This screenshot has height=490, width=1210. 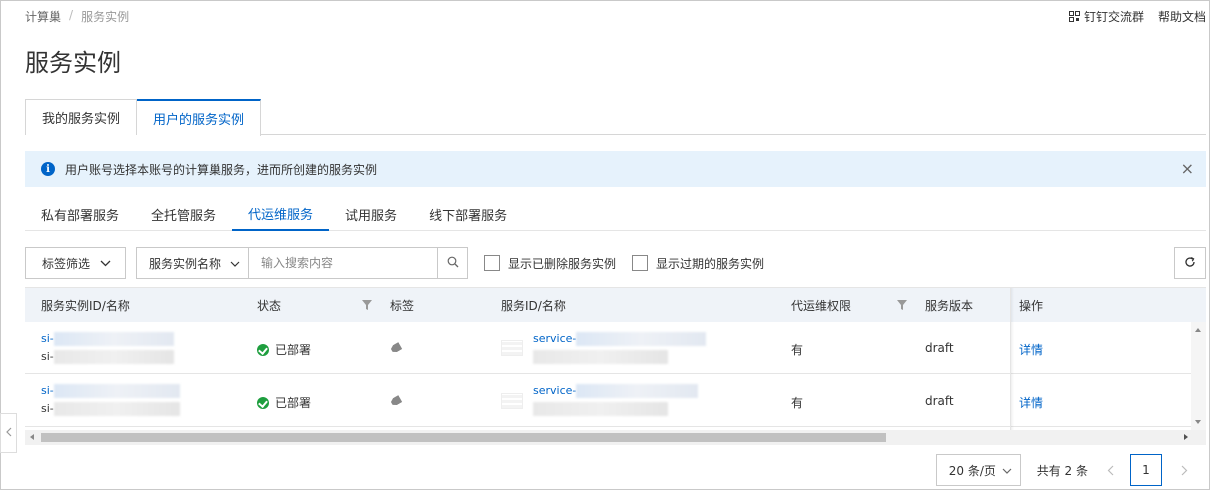 What do you see at coordinates (269, 305) in the screenshot?
I see `header-status: 状态` at bounding box center [269, 305].